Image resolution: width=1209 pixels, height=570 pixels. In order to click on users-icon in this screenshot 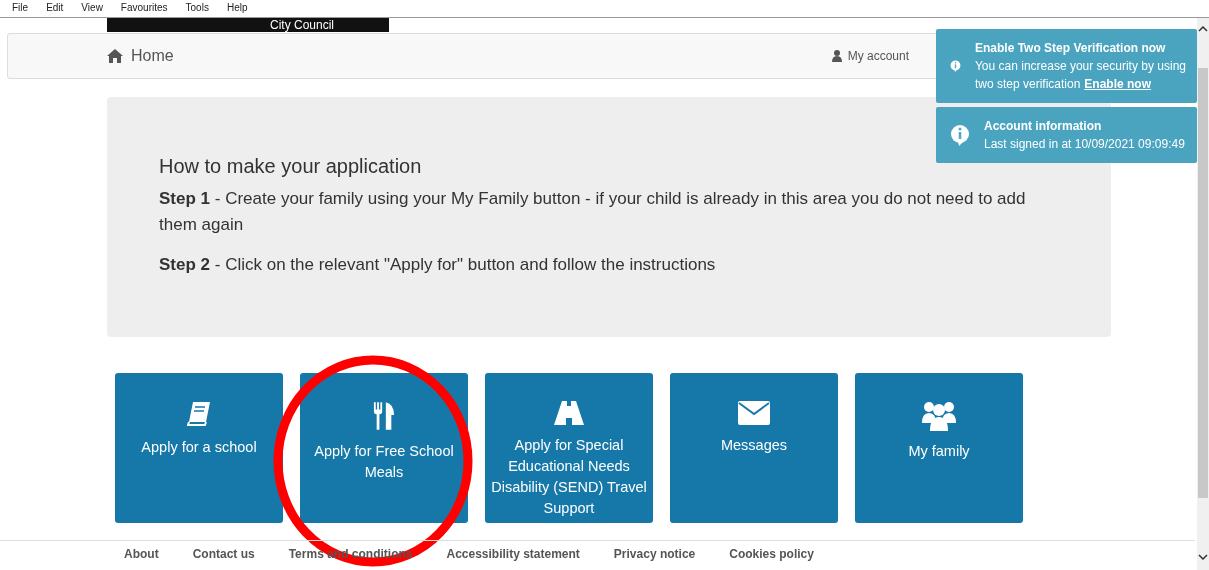, I will do `click(939, 416)`.